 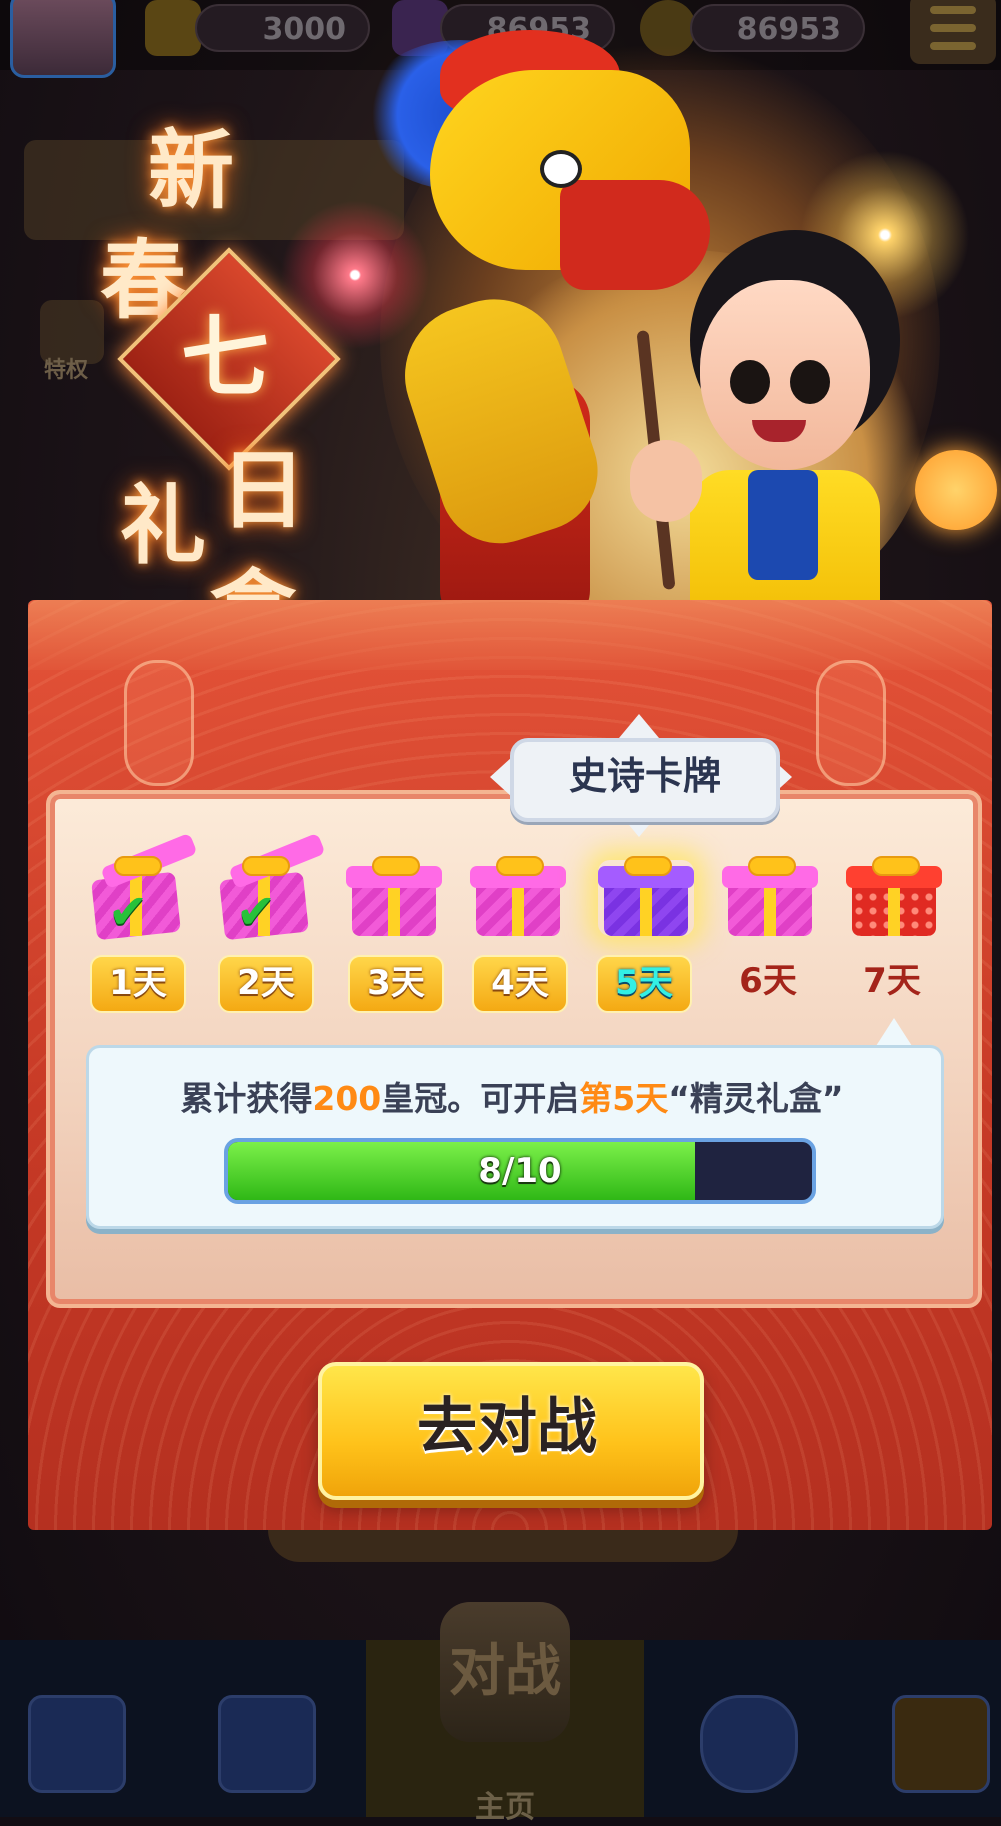 I want to click on progress-bar: 8/10, so click(x=520, y=1171).